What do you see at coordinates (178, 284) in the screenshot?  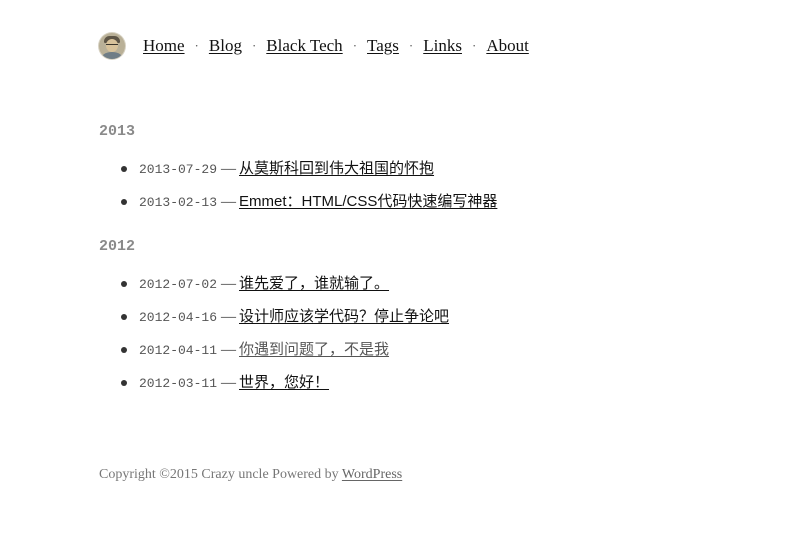 I see `post-date: 2012-07-02` at bounding box center [178, 284].